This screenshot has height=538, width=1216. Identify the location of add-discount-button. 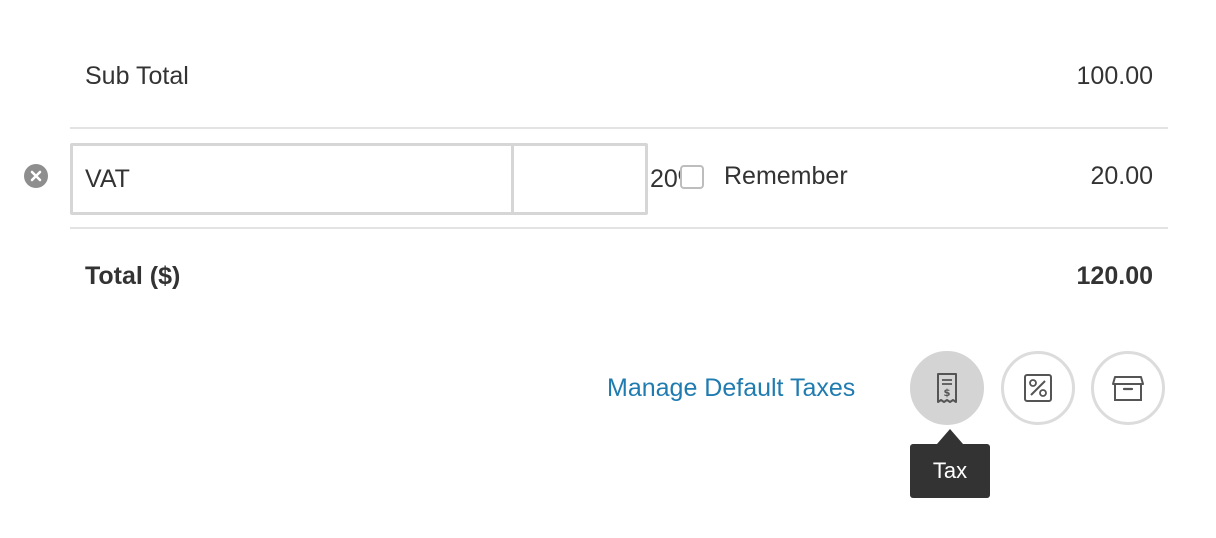
(1038, 388).